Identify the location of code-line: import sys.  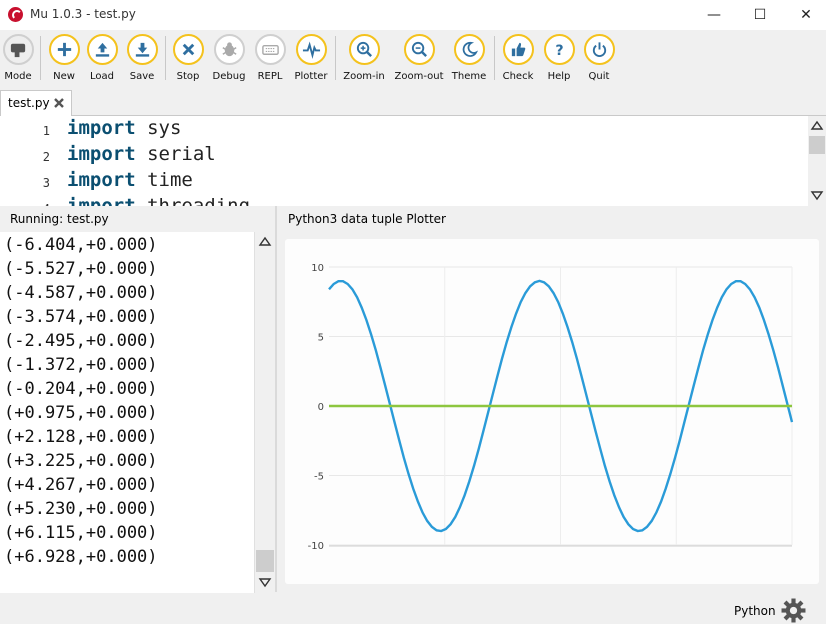
(124, 128).